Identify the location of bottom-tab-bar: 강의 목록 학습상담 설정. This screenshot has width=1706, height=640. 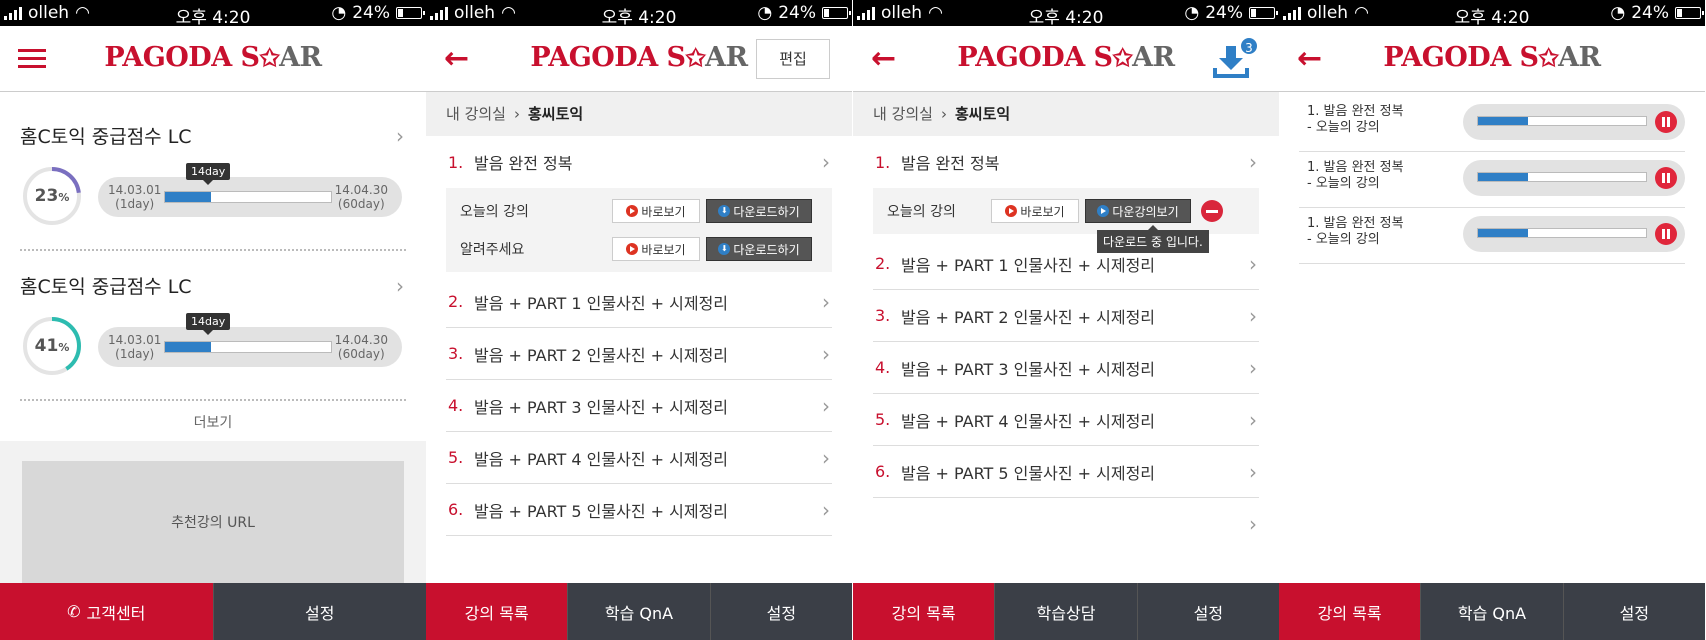
(1066, 611).